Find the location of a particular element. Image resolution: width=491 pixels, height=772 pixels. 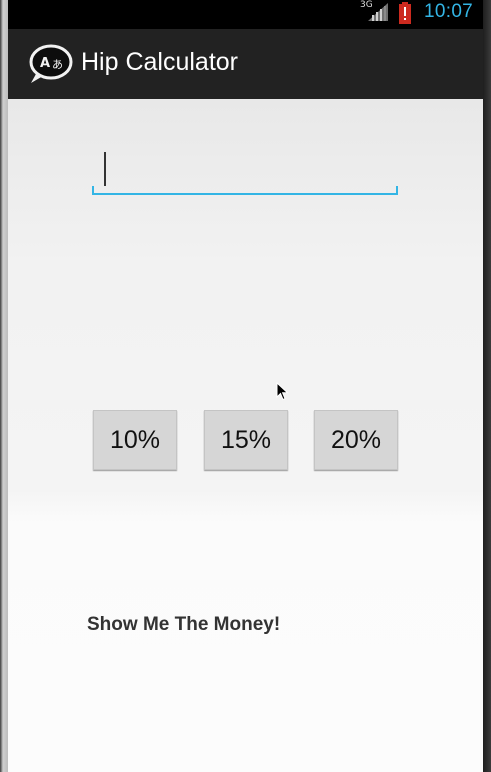

action-bar: A あ Hip Calculator is located at coordinates (245, 64).